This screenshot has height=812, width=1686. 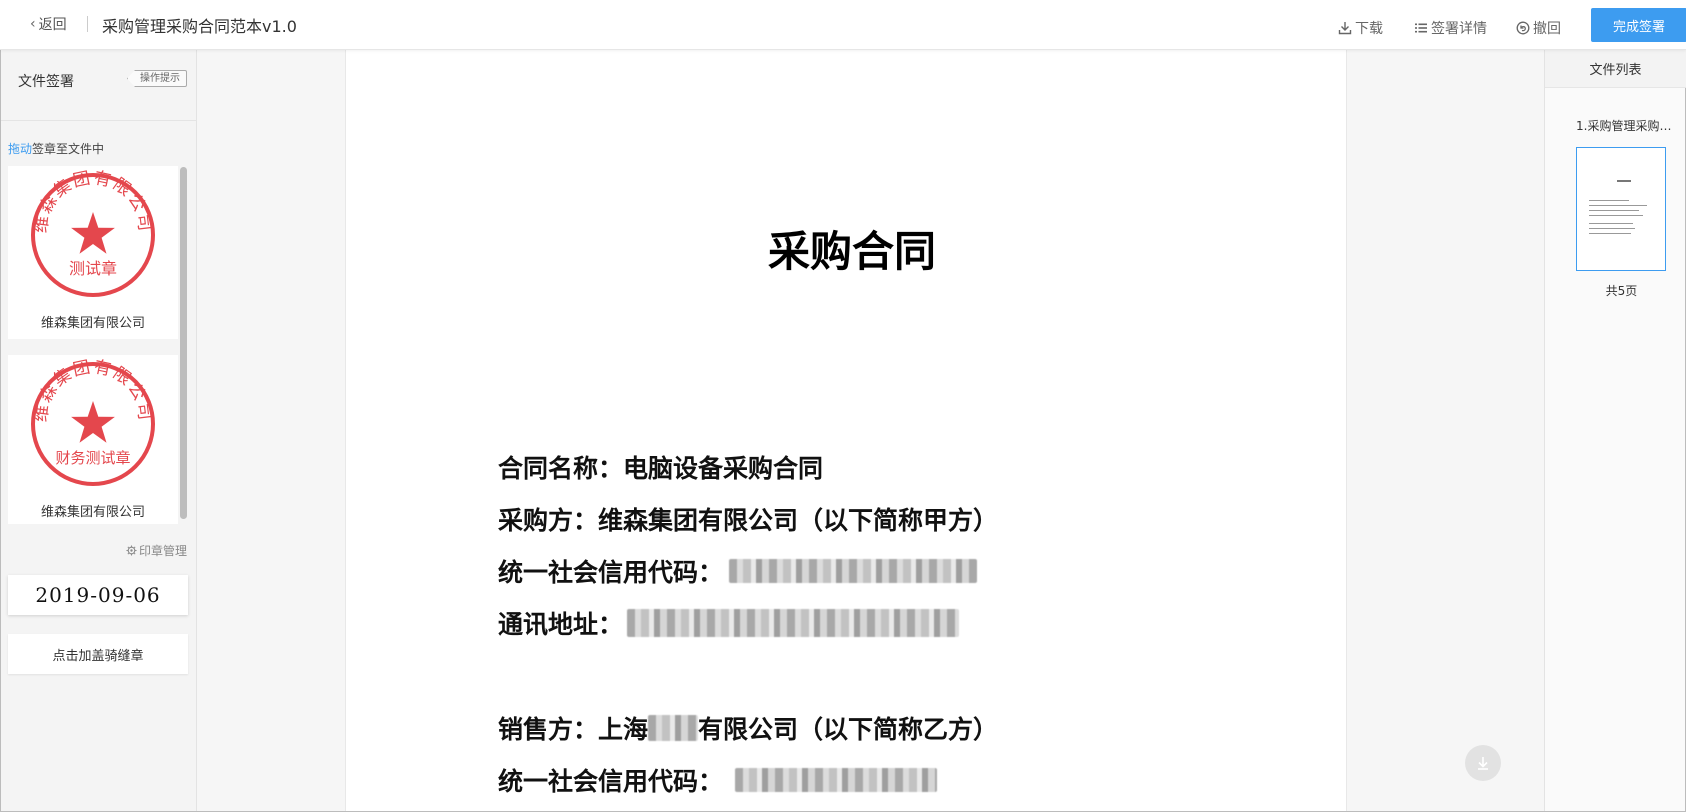 I want to click on list-icon, so click(x=1421, y=28).